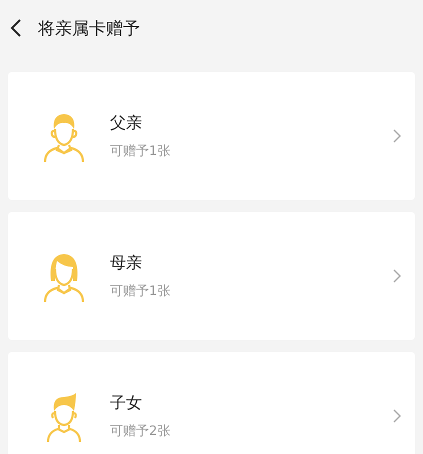 Image resolution: width=423 pixels, height=454 pixels. Describe the element at coordinates (126, 123) in the screenshot. I see `member-name: 父亲` at that location.